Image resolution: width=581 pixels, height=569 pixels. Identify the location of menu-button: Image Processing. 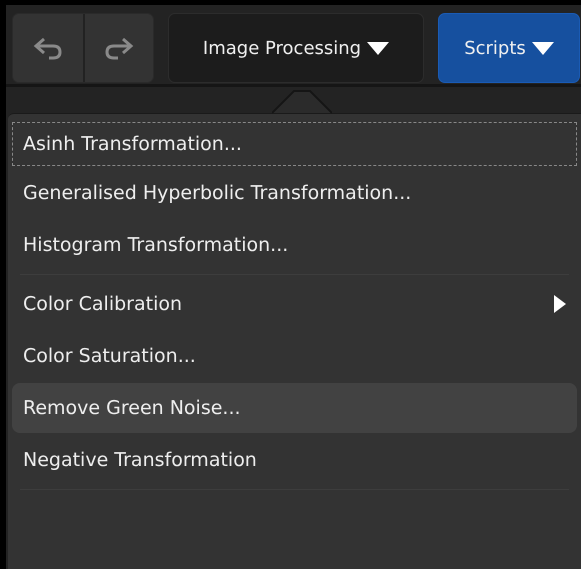
(296, 48).